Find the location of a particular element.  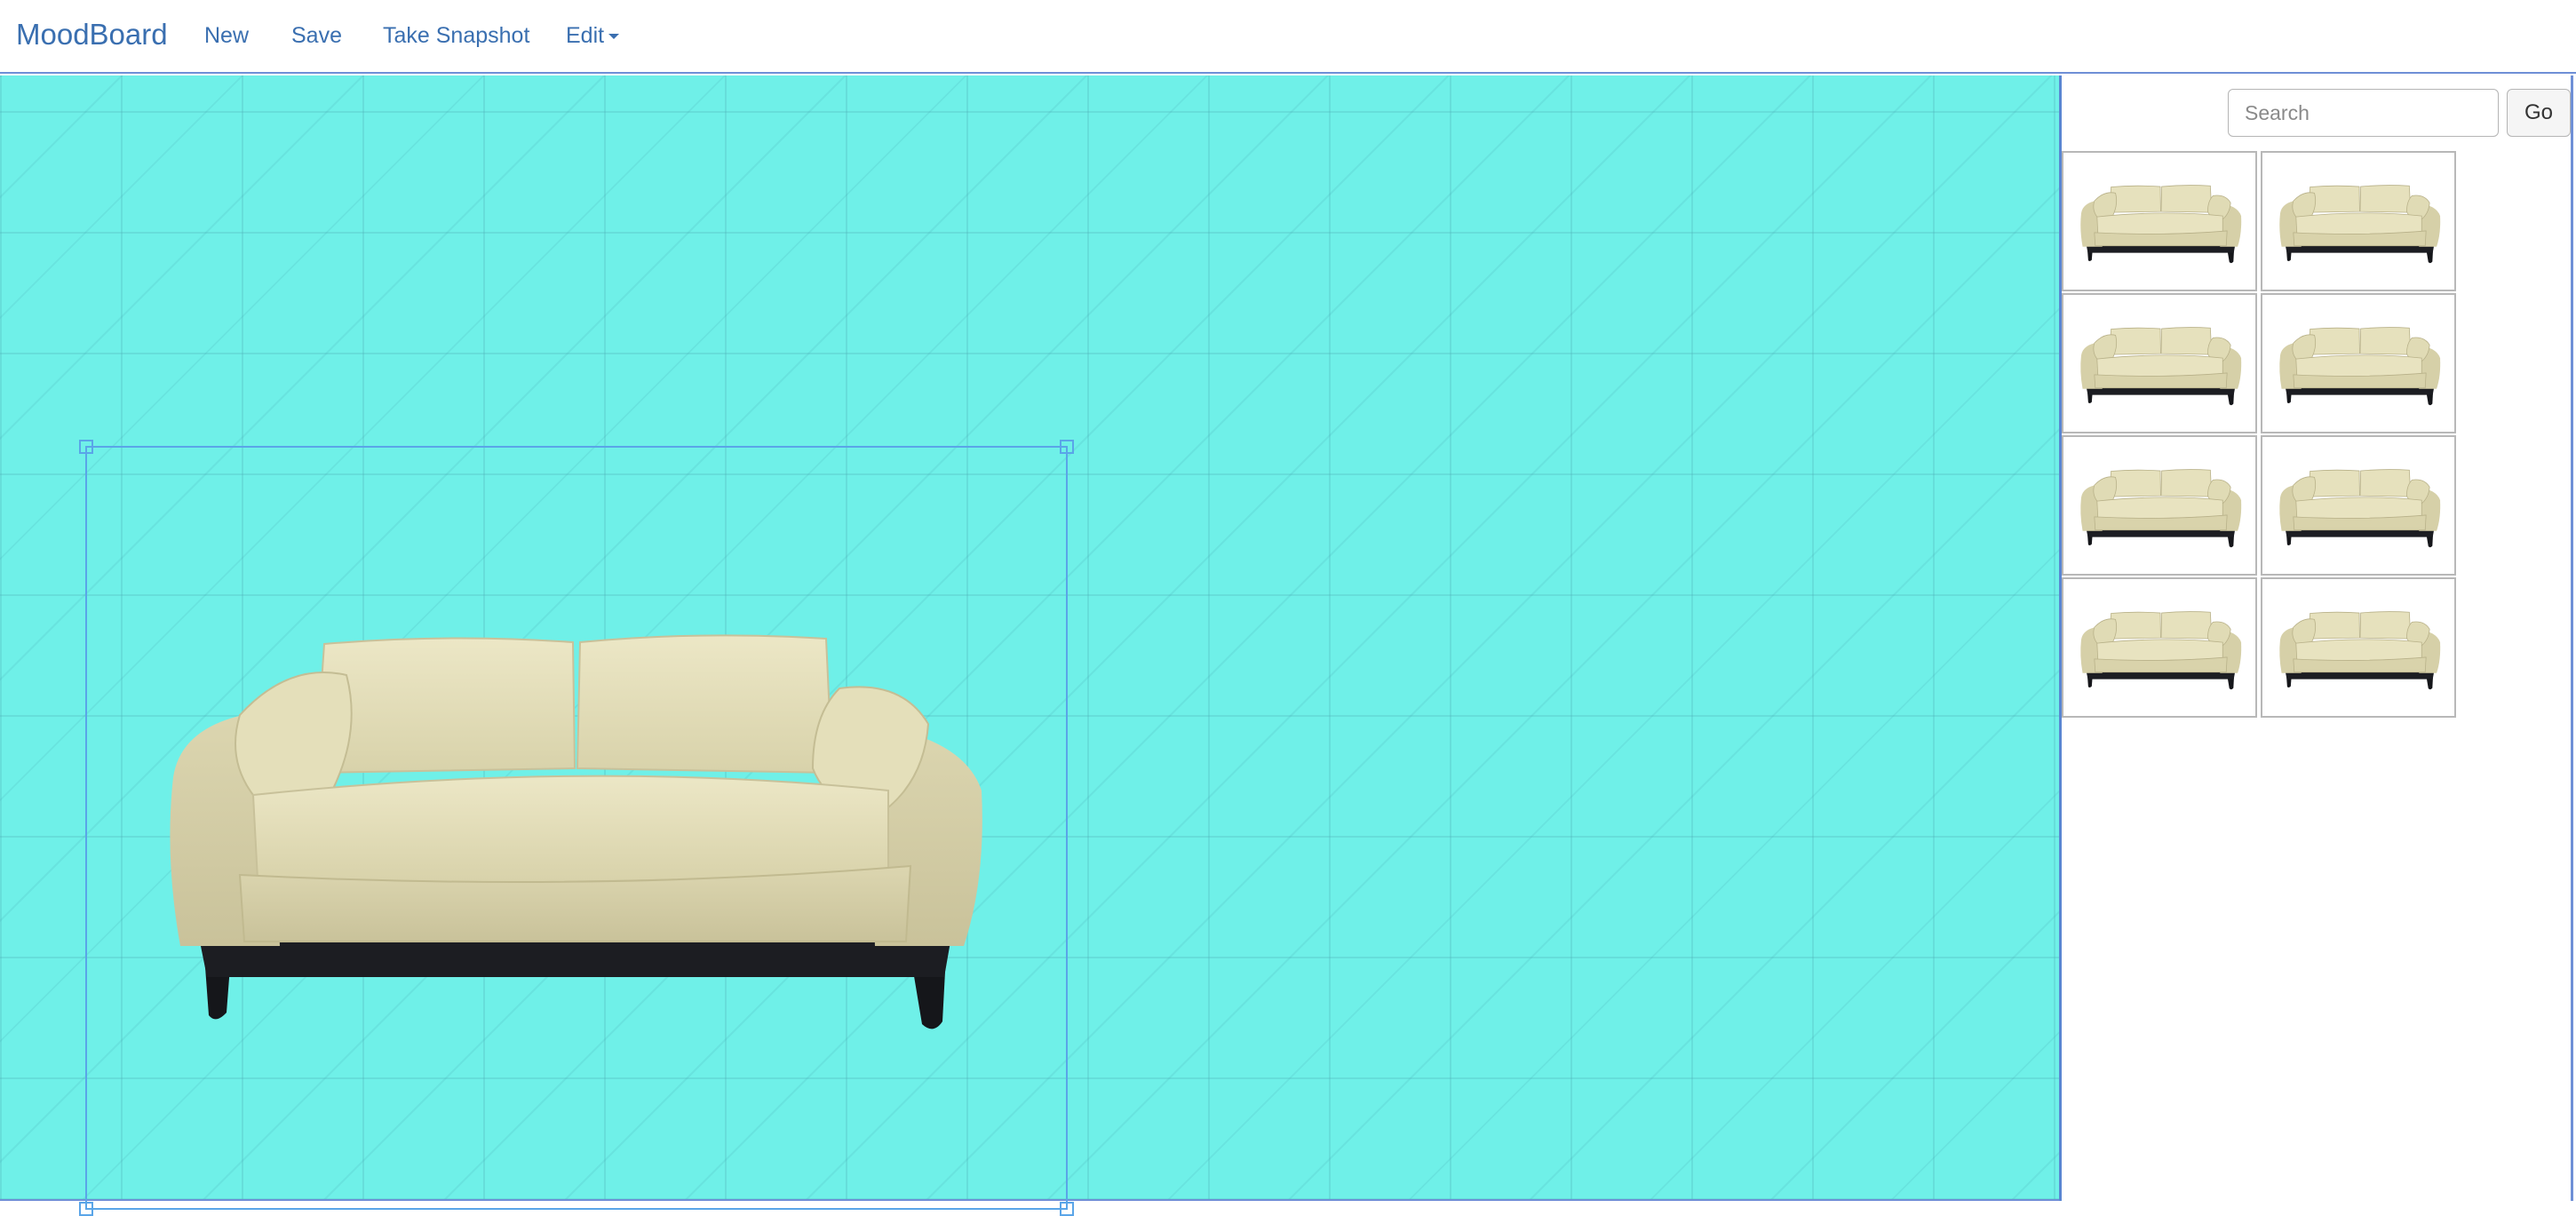

search-input is located at coordinates (2363, 113).